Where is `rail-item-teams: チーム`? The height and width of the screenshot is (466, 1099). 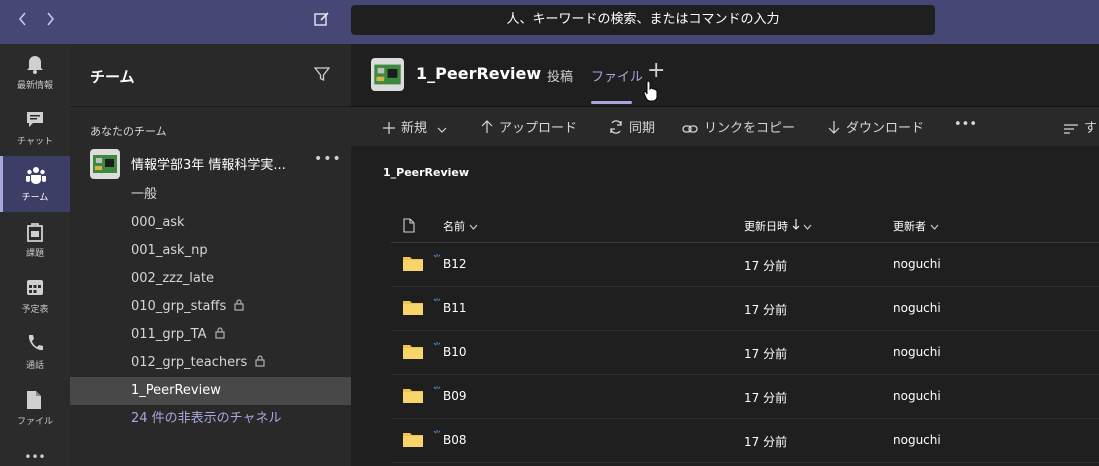
rail-item-teams: チーム is located at coordinates (35, 184).